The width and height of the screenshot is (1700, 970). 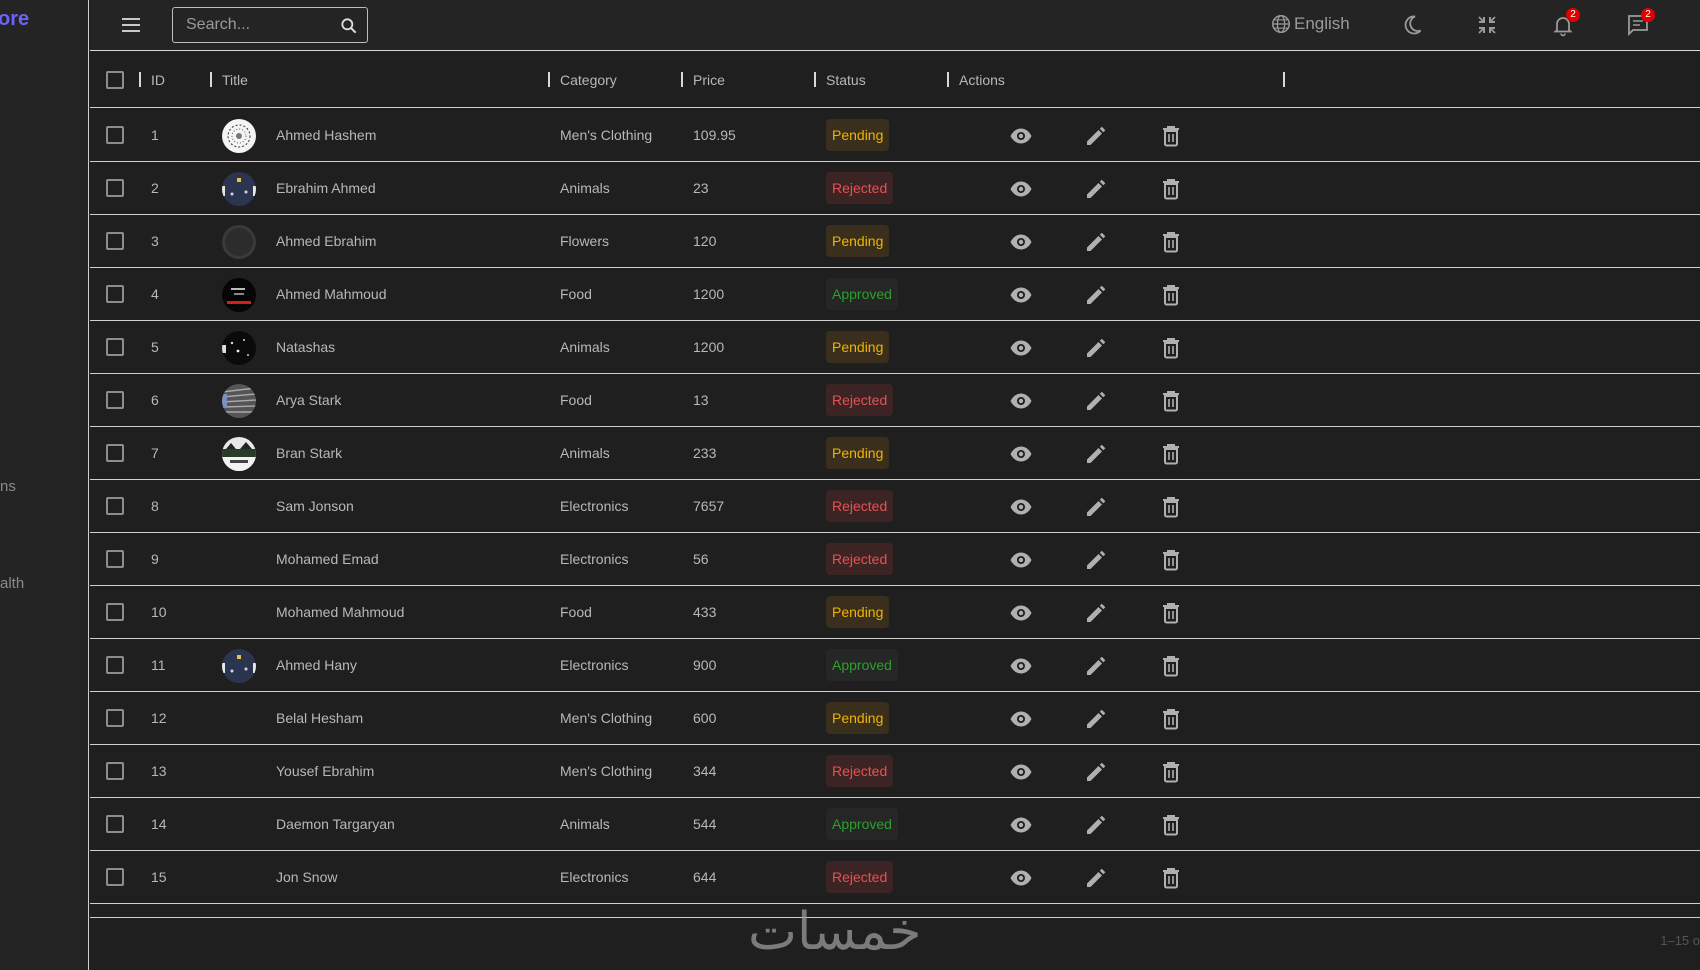 What do you see at coordinates (14, 19) in the screenshot?
I see `brand-logo-text: ore` at bounding box center [14, 19].